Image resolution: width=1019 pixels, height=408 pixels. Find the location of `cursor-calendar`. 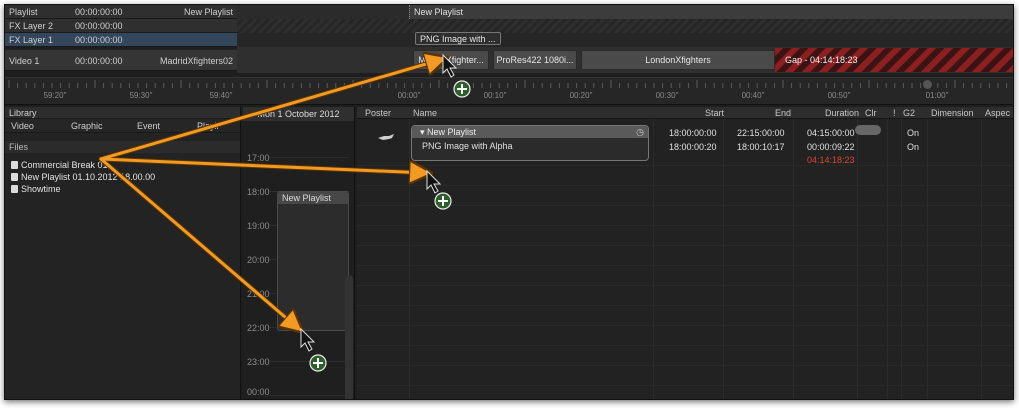

cursor-calendar is located at coordinates (313, 349).